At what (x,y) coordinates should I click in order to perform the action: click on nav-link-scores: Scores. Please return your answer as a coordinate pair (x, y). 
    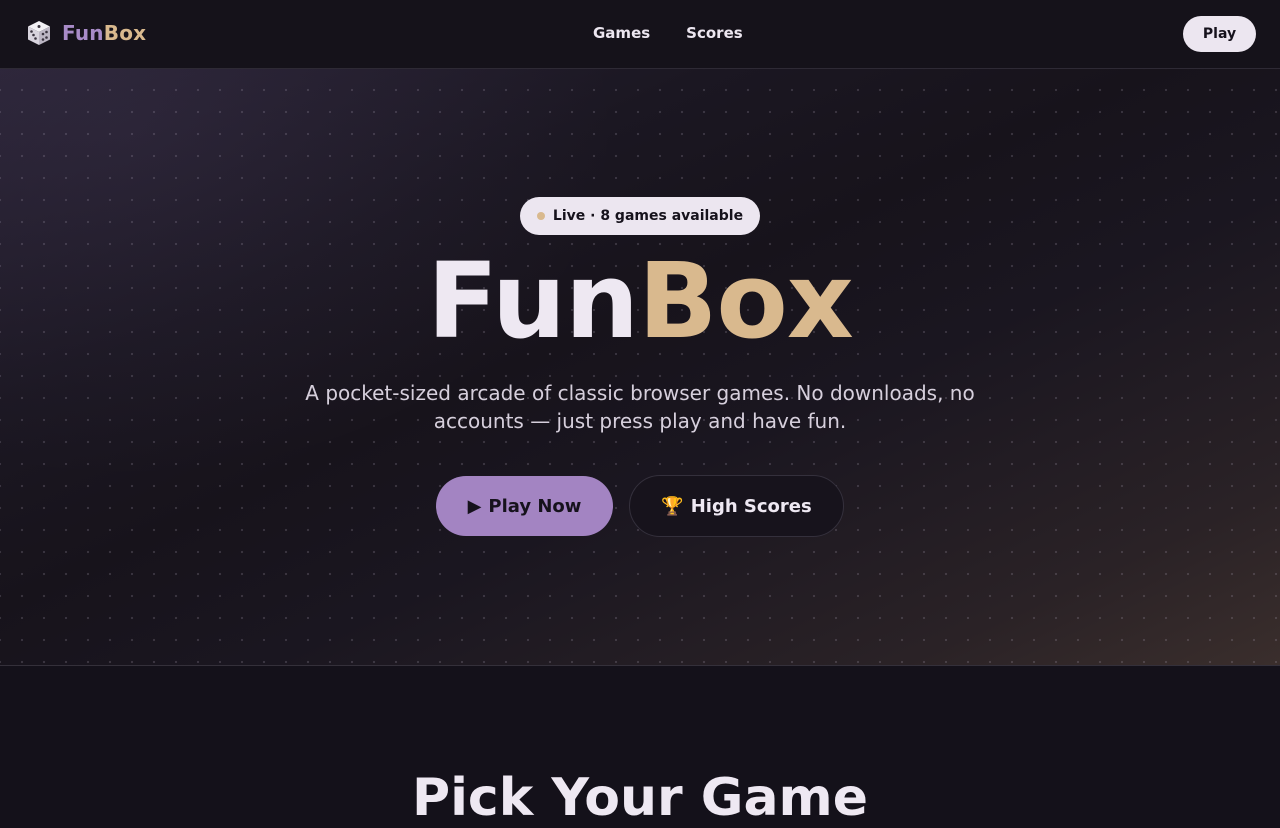
    Looking at the image, I should click on (714, 33).